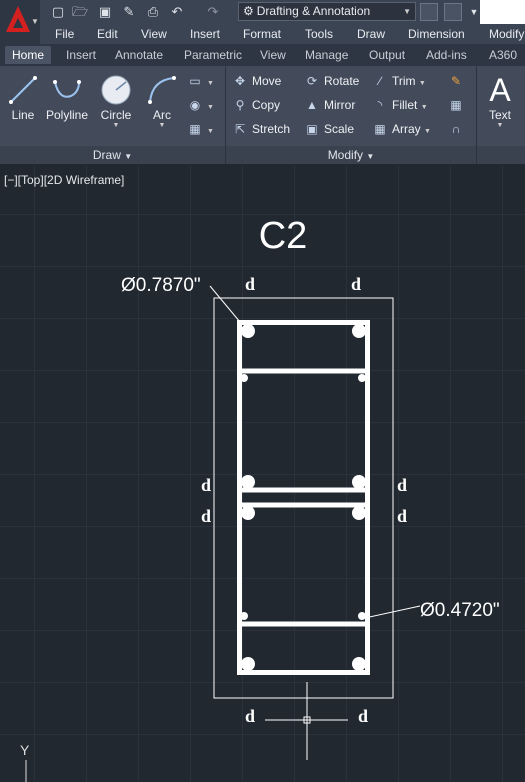  Describe the element at coordinates (306, 721) in the screenshot. I see `crosshair-cursor` at that location.